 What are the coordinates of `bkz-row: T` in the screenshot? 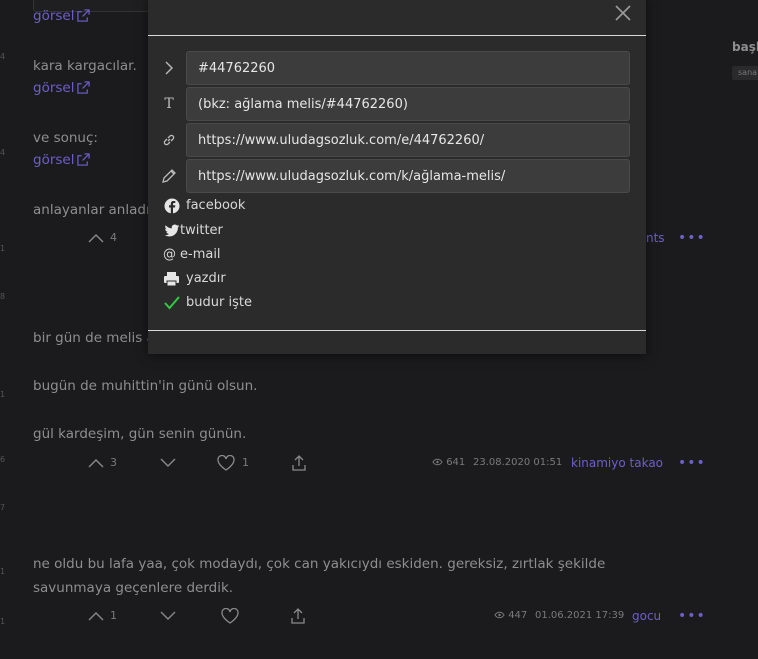 It's located at (397, 104).